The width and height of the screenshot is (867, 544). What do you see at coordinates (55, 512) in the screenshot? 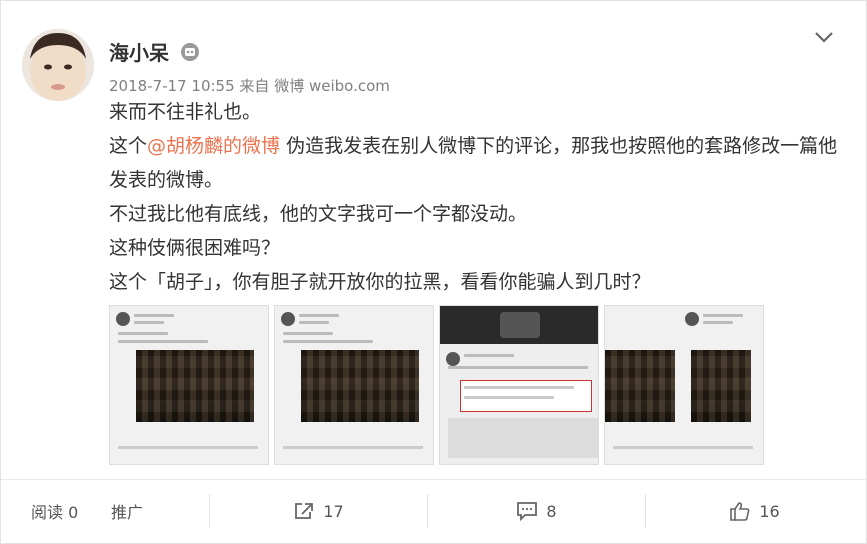
I see `read-count-label: 阅读 0` at bounding box center [55, 512].